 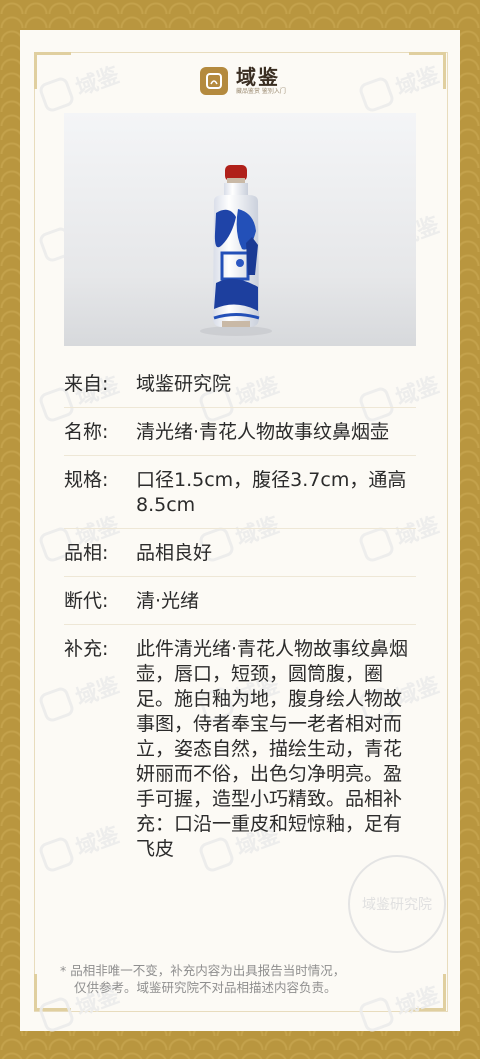 I want to click on detail-label: 补充:, so click(x=86, y=649).